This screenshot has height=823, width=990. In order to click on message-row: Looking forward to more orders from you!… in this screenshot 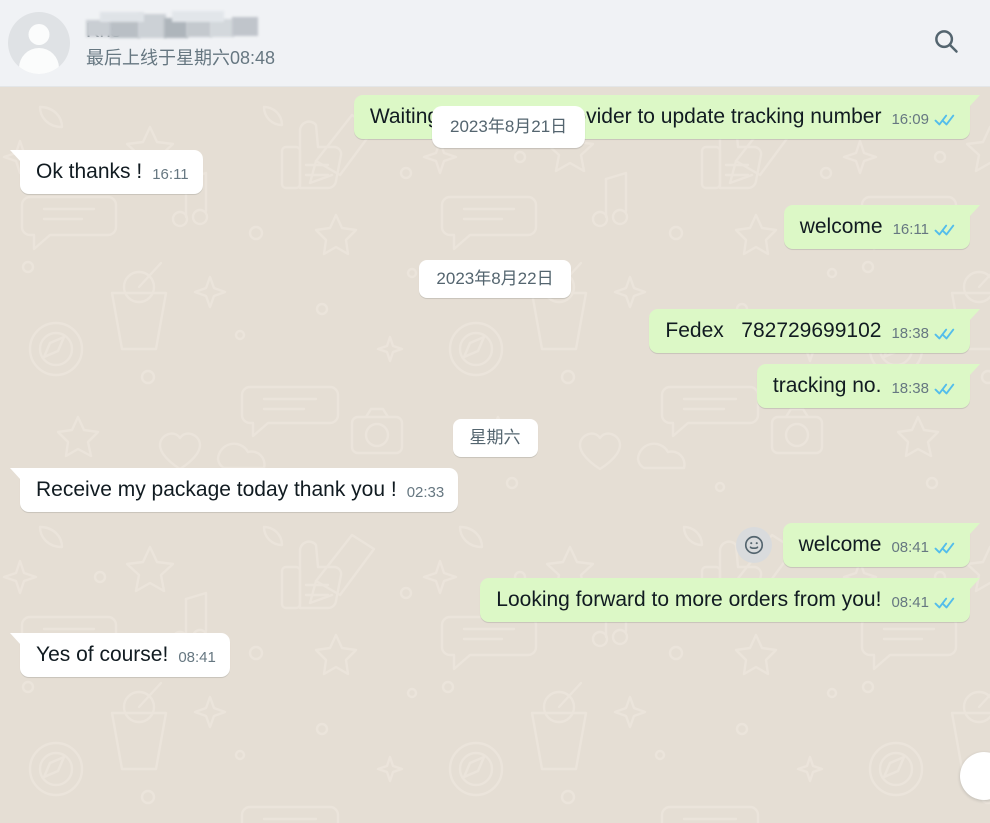, I will do `click(500, 600)`.